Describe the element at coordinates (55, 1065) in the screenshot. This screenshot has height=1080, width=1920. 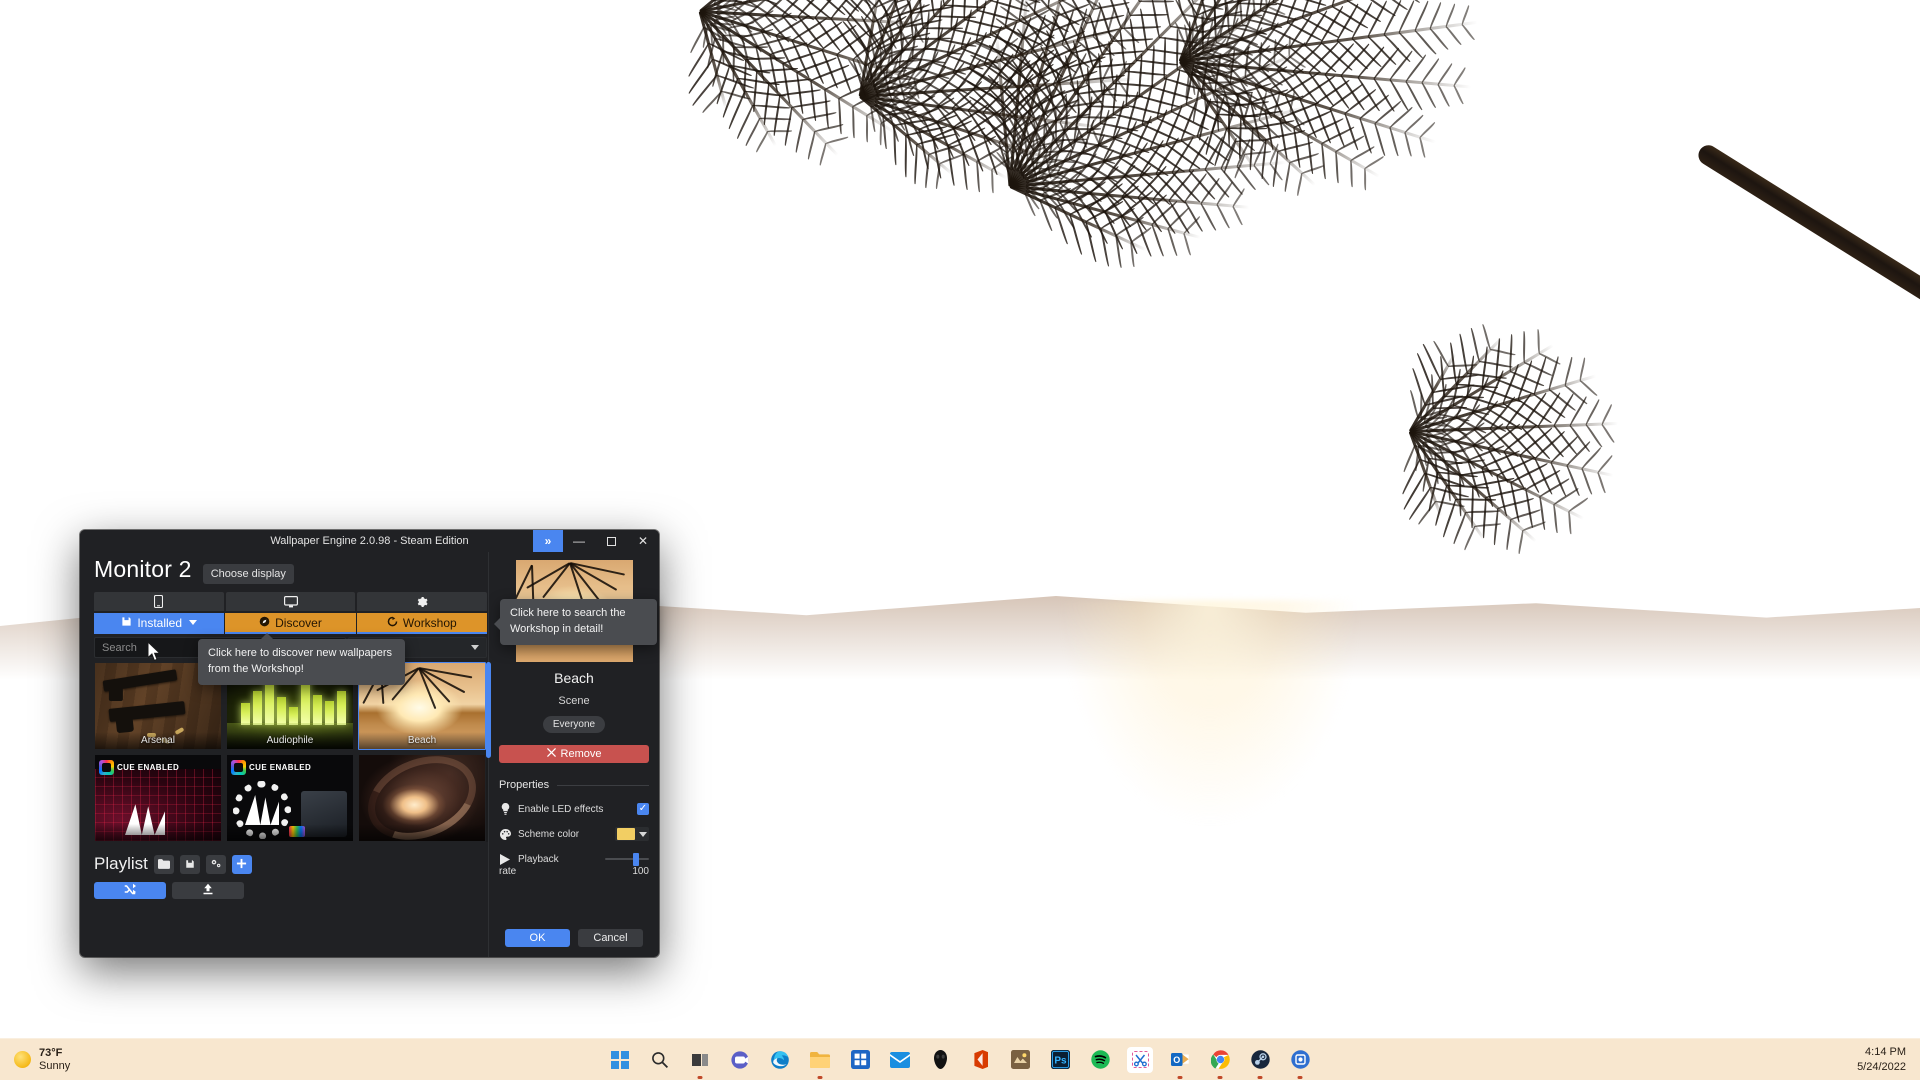
I see `weather-condition: Sunny` at that location.